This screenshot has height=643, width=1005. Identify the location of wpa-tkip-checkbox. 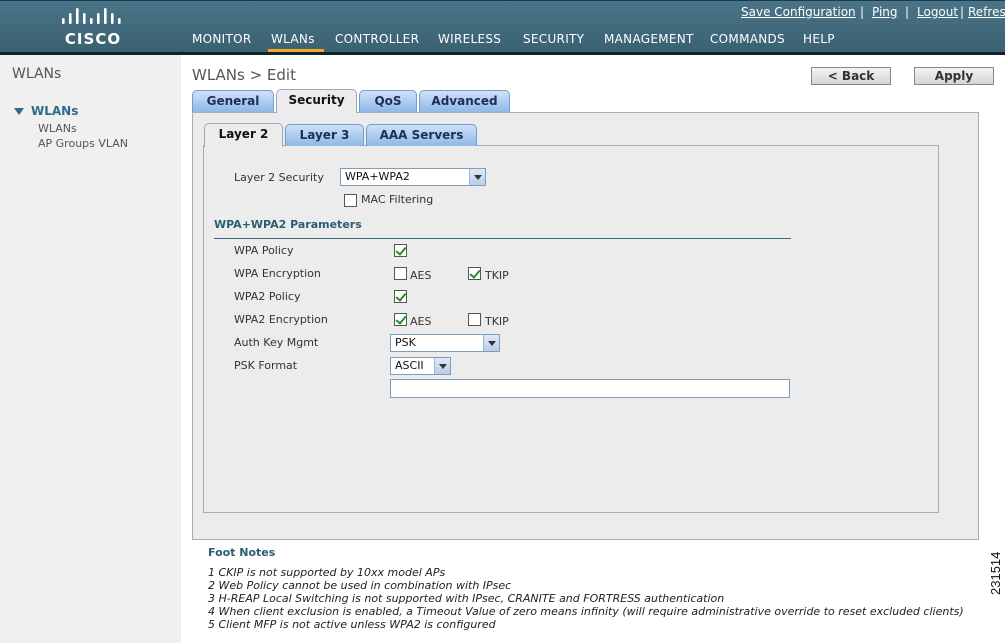
(474, 273).